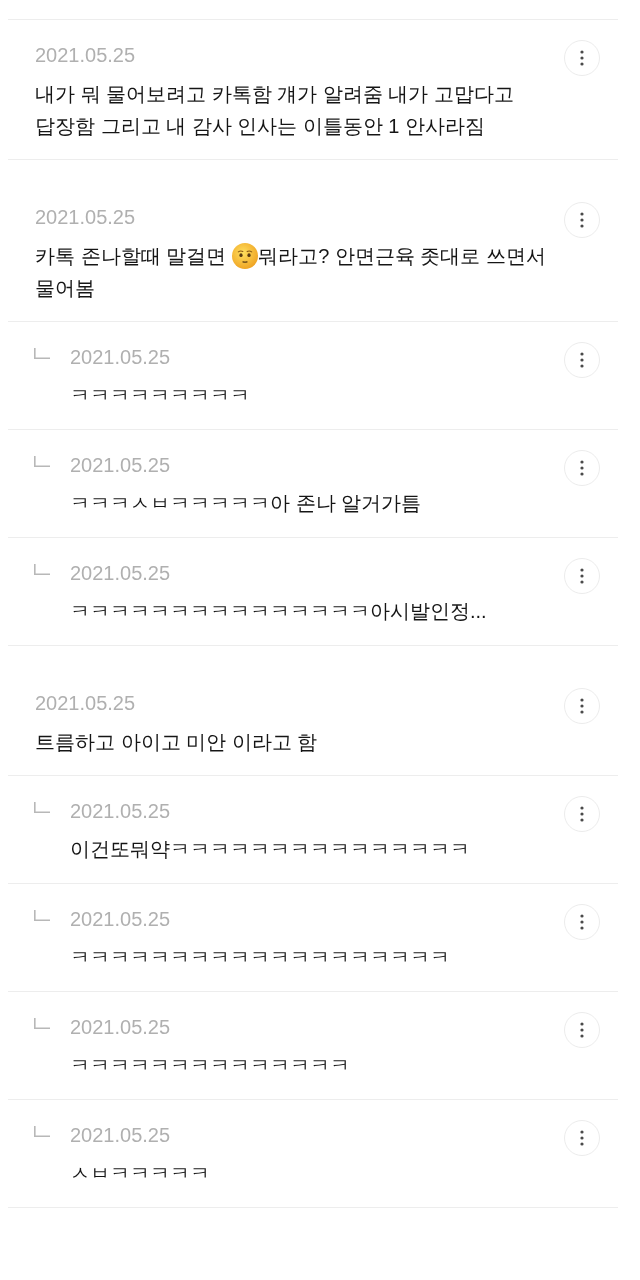  I want to click on reply-text: ㅋㅋㅋㅋㅋㅋㅋㅋㅋㅋㅋㅋㅋㅋ, so click(210, 1065).